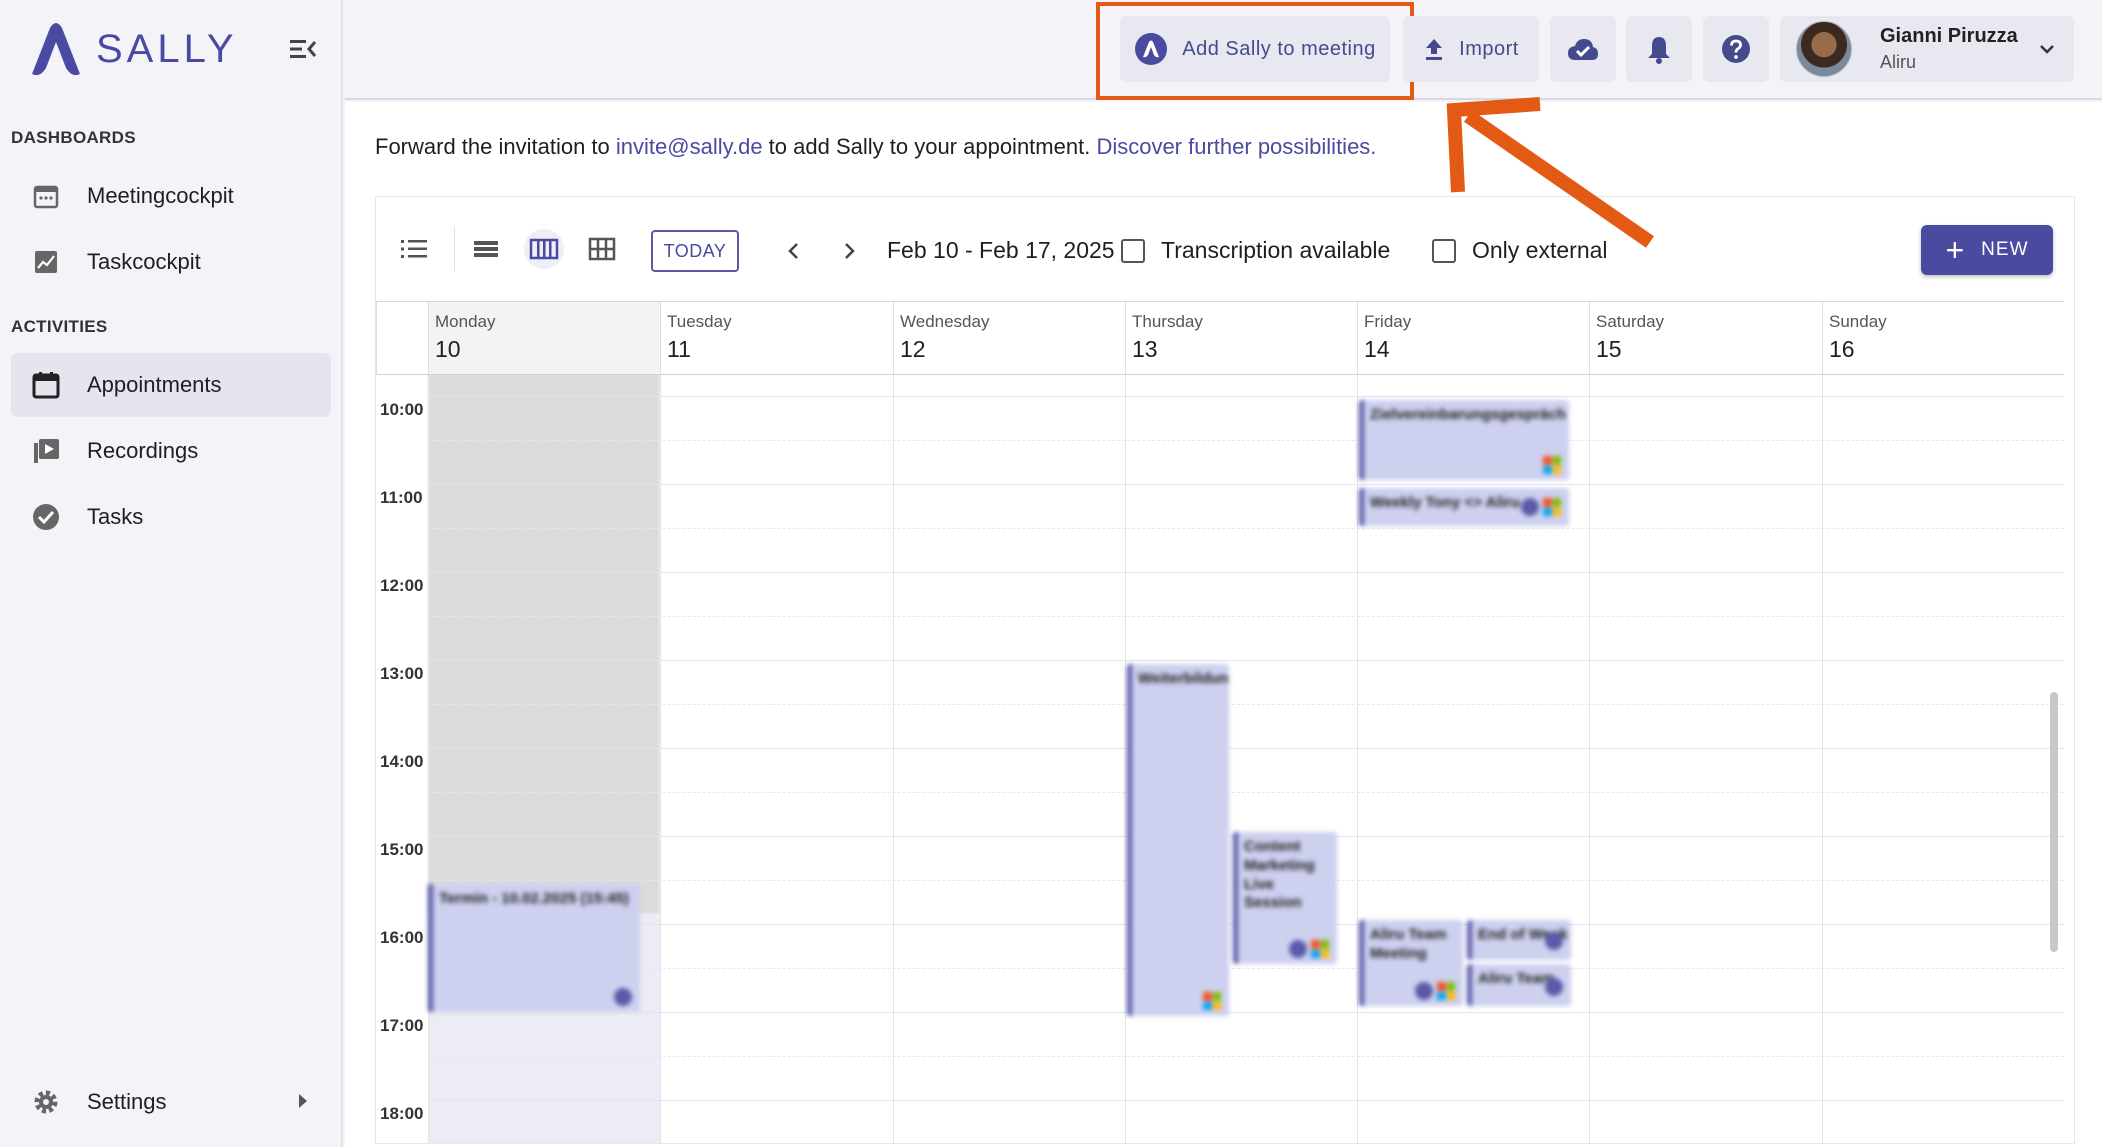  I want to click on calendar-event: Termin - 10.02.2025 (15:45), so click(534, 948).